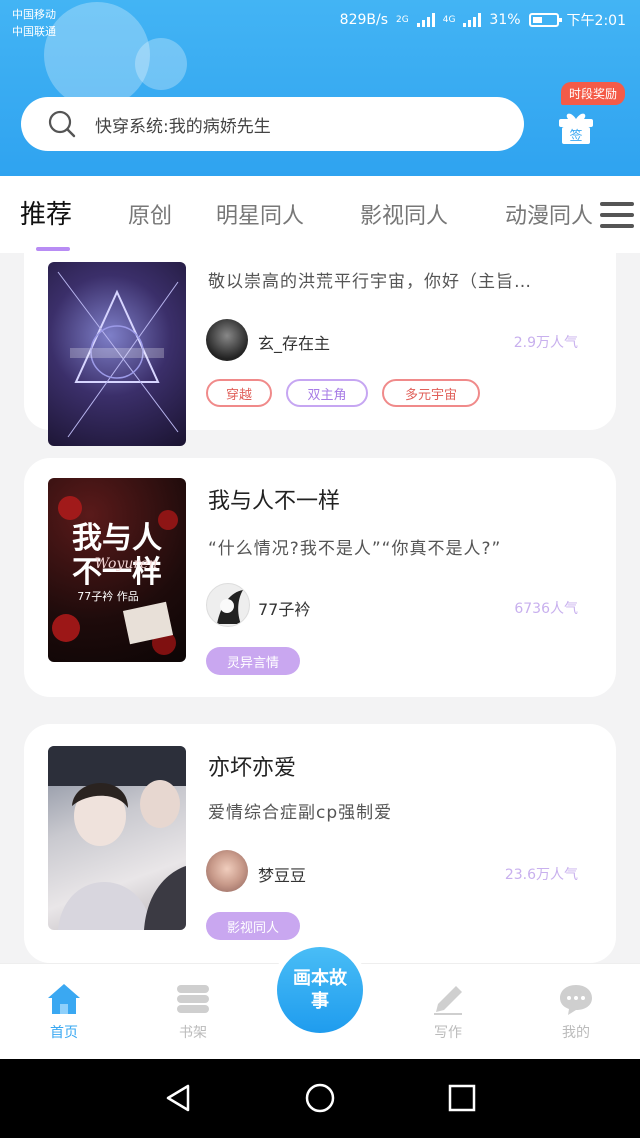 The height and width of the screenshot is (1138, 640). I want to click on carrier-2: 中国联通, so click(34, 31).